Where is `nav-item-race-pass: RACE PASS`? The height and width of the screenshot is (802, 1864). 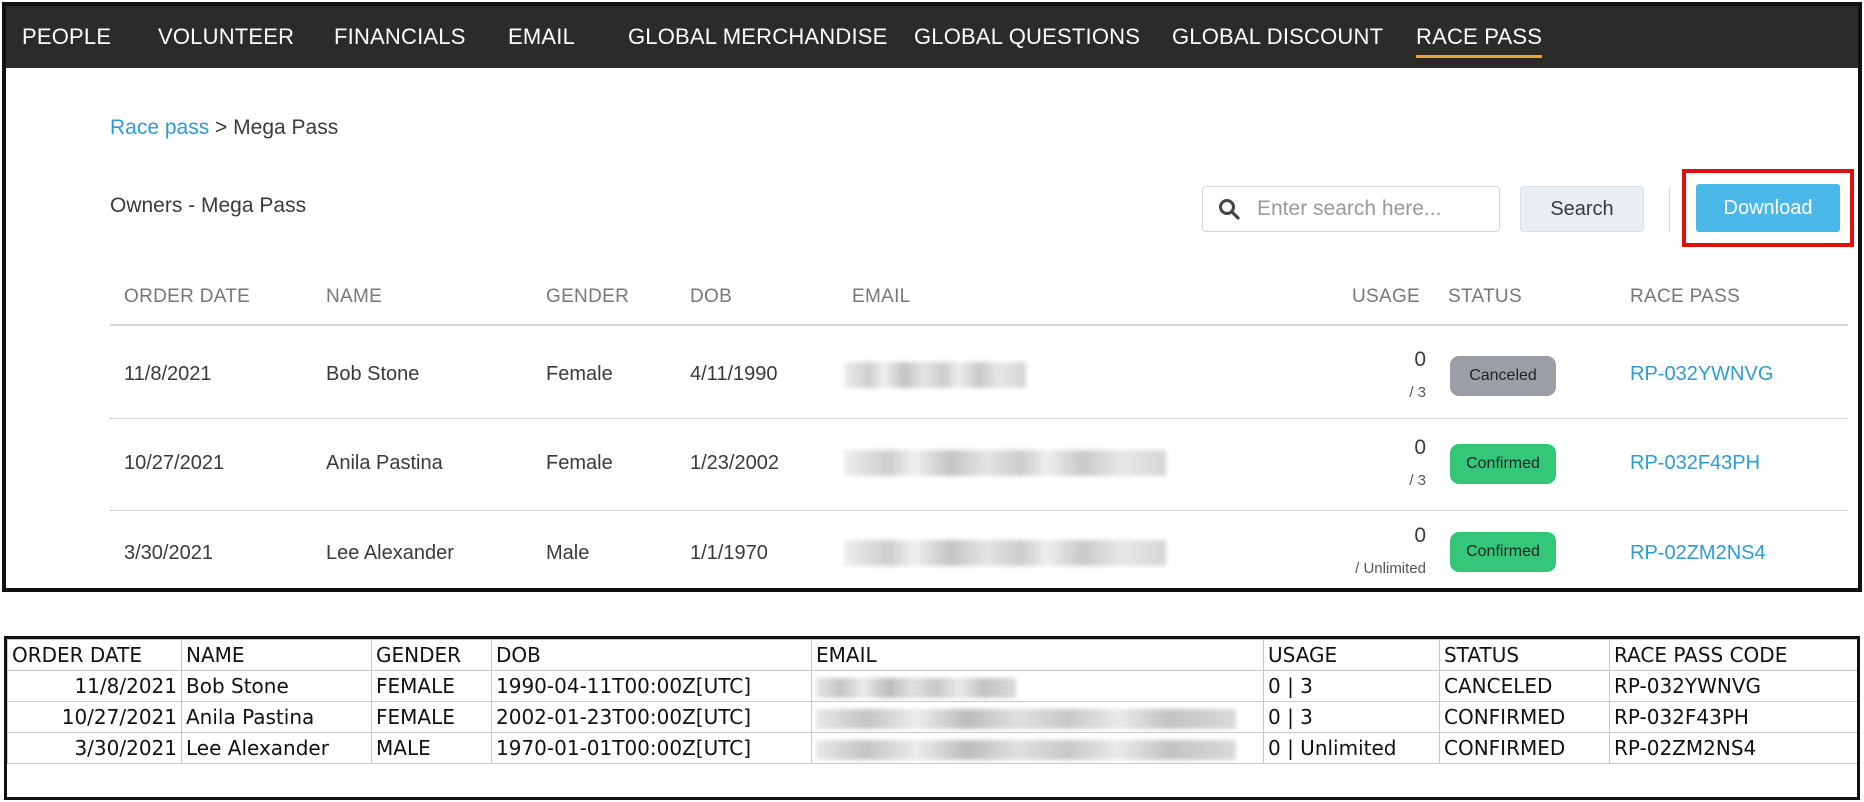 nav-item-race-pass: RACE PASS is located at coordinates (1479, 37).